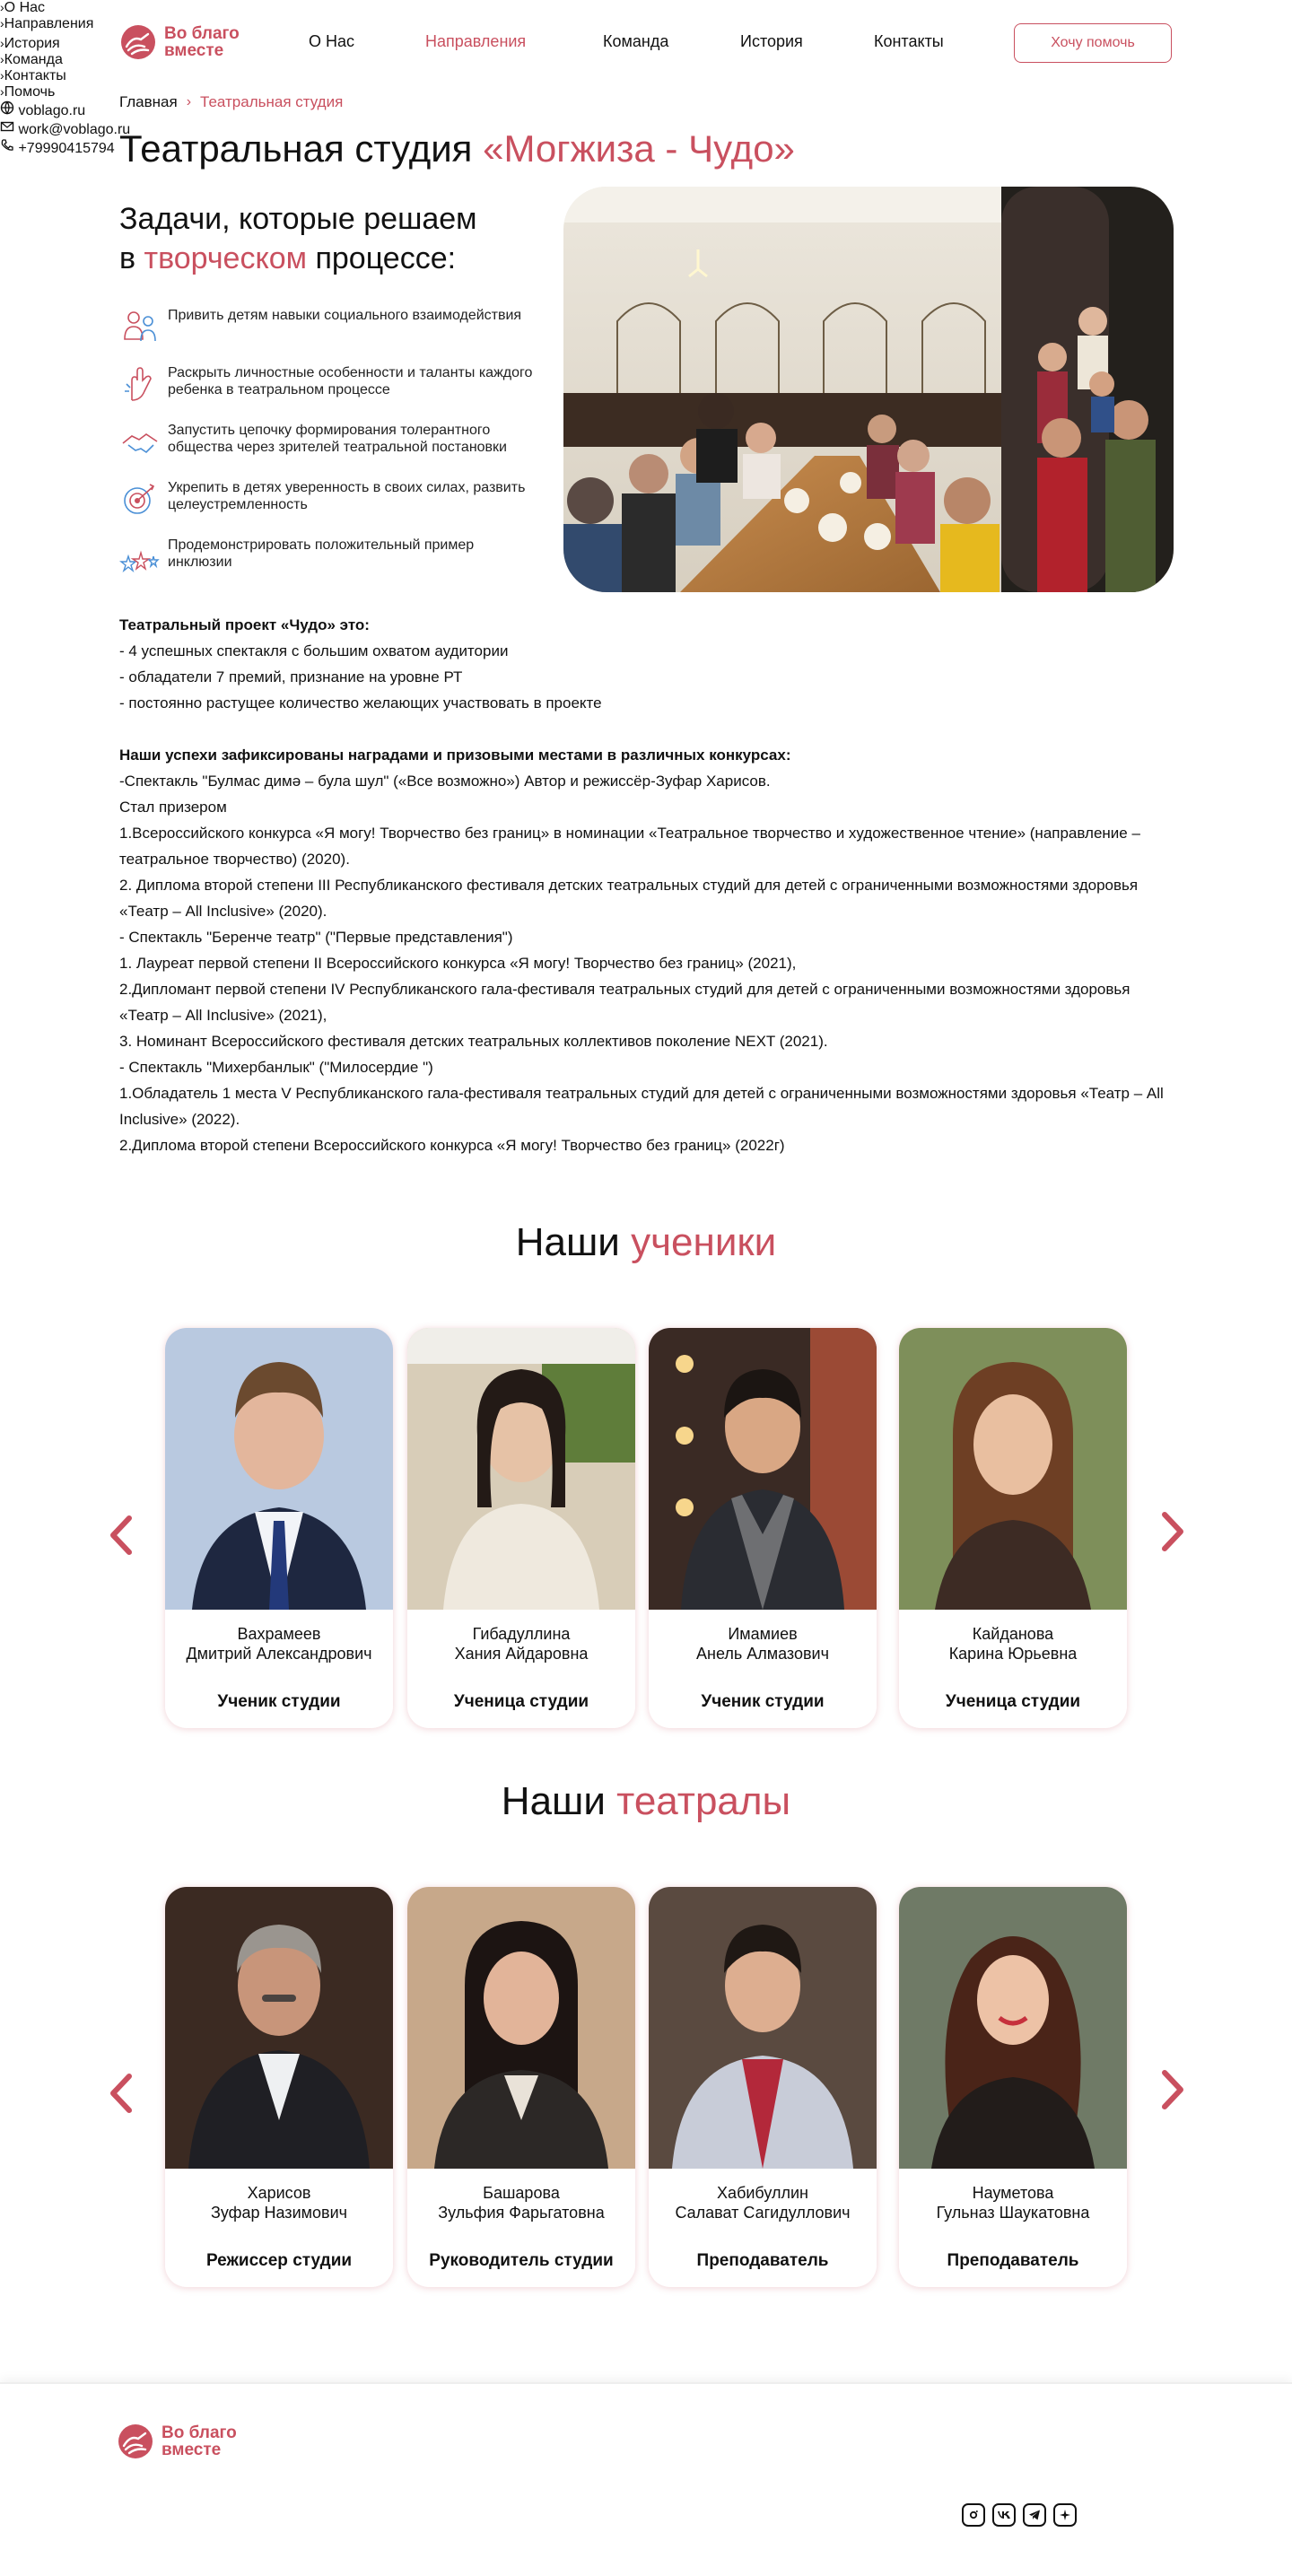  Describe the element at coordinates (704, 1242) in the screenshot. I see `students-title-highlight: ученики` at that location.